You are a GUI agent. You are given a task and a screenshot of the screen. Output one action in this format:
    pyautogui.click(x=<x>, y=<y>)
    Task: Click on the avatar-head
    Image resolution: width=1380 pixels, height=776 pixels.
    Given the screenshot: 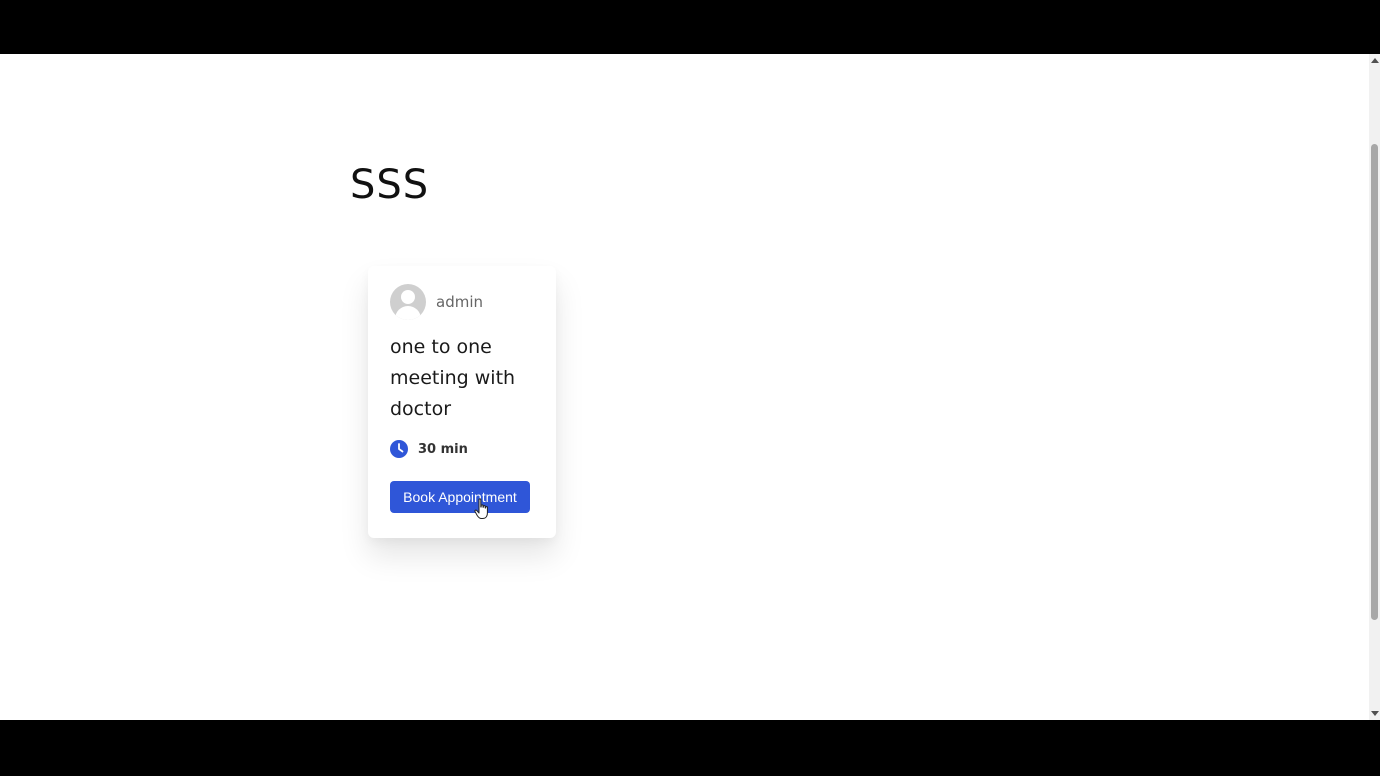 What is the action you would take?
    pyautogui.click(x=408, y=297)
    